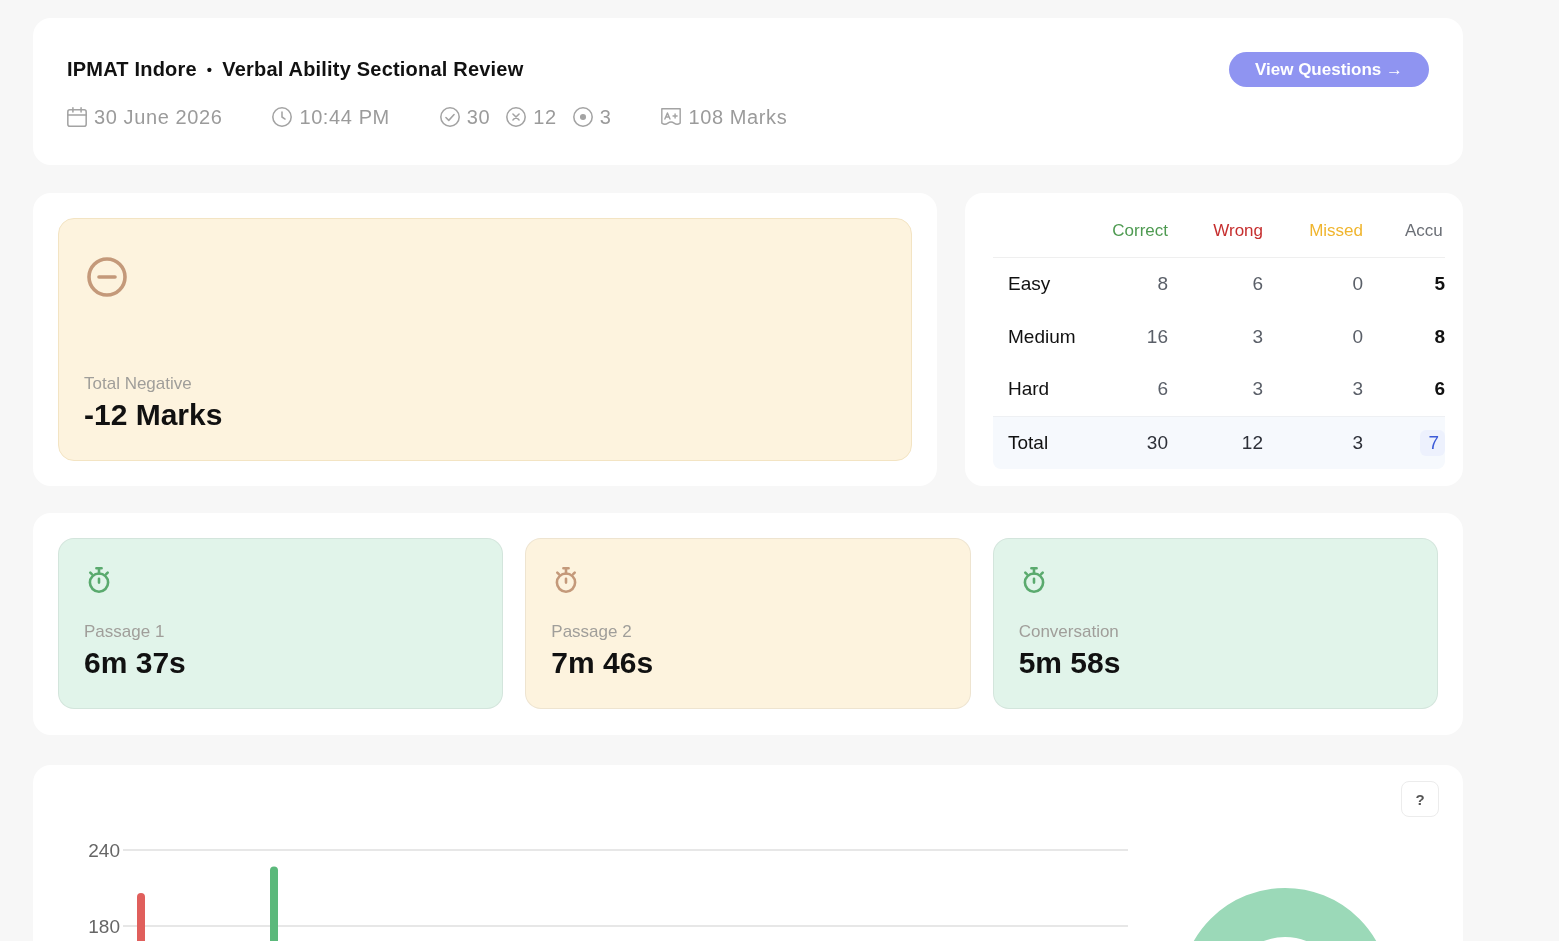 This screenshot has width=1559, height=941. Describe the element at coordinates (1439, 284) in the screenshot. I see `table-cell: 5` at that location.